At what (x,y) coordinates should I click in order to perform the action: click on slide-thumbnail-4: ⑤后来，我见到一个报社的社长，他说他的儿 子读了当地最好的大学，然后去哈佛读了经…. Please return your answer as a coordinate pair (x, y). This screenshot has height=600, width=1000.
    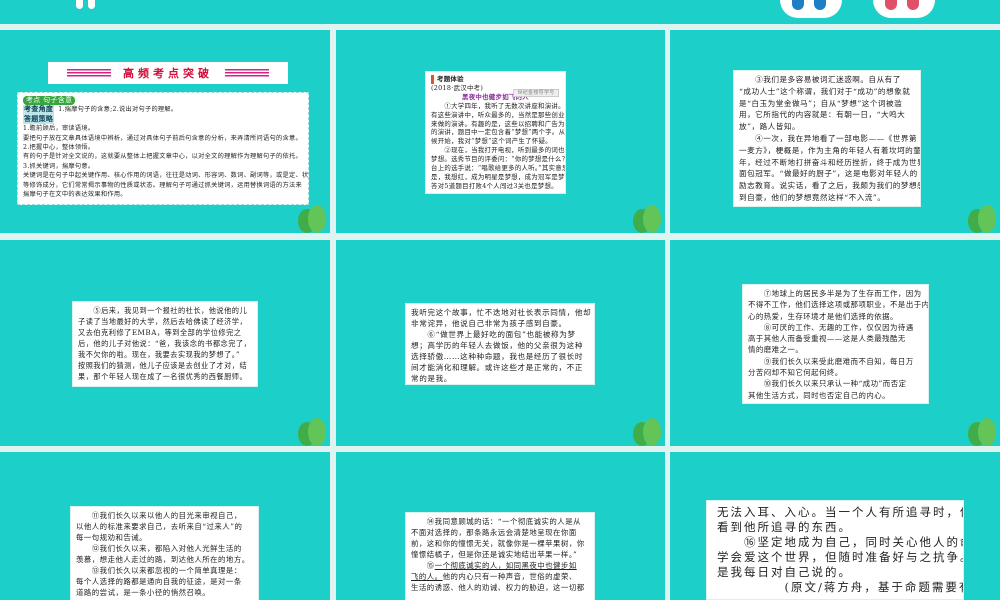
    Looking at the image, I should click on (165, 343).